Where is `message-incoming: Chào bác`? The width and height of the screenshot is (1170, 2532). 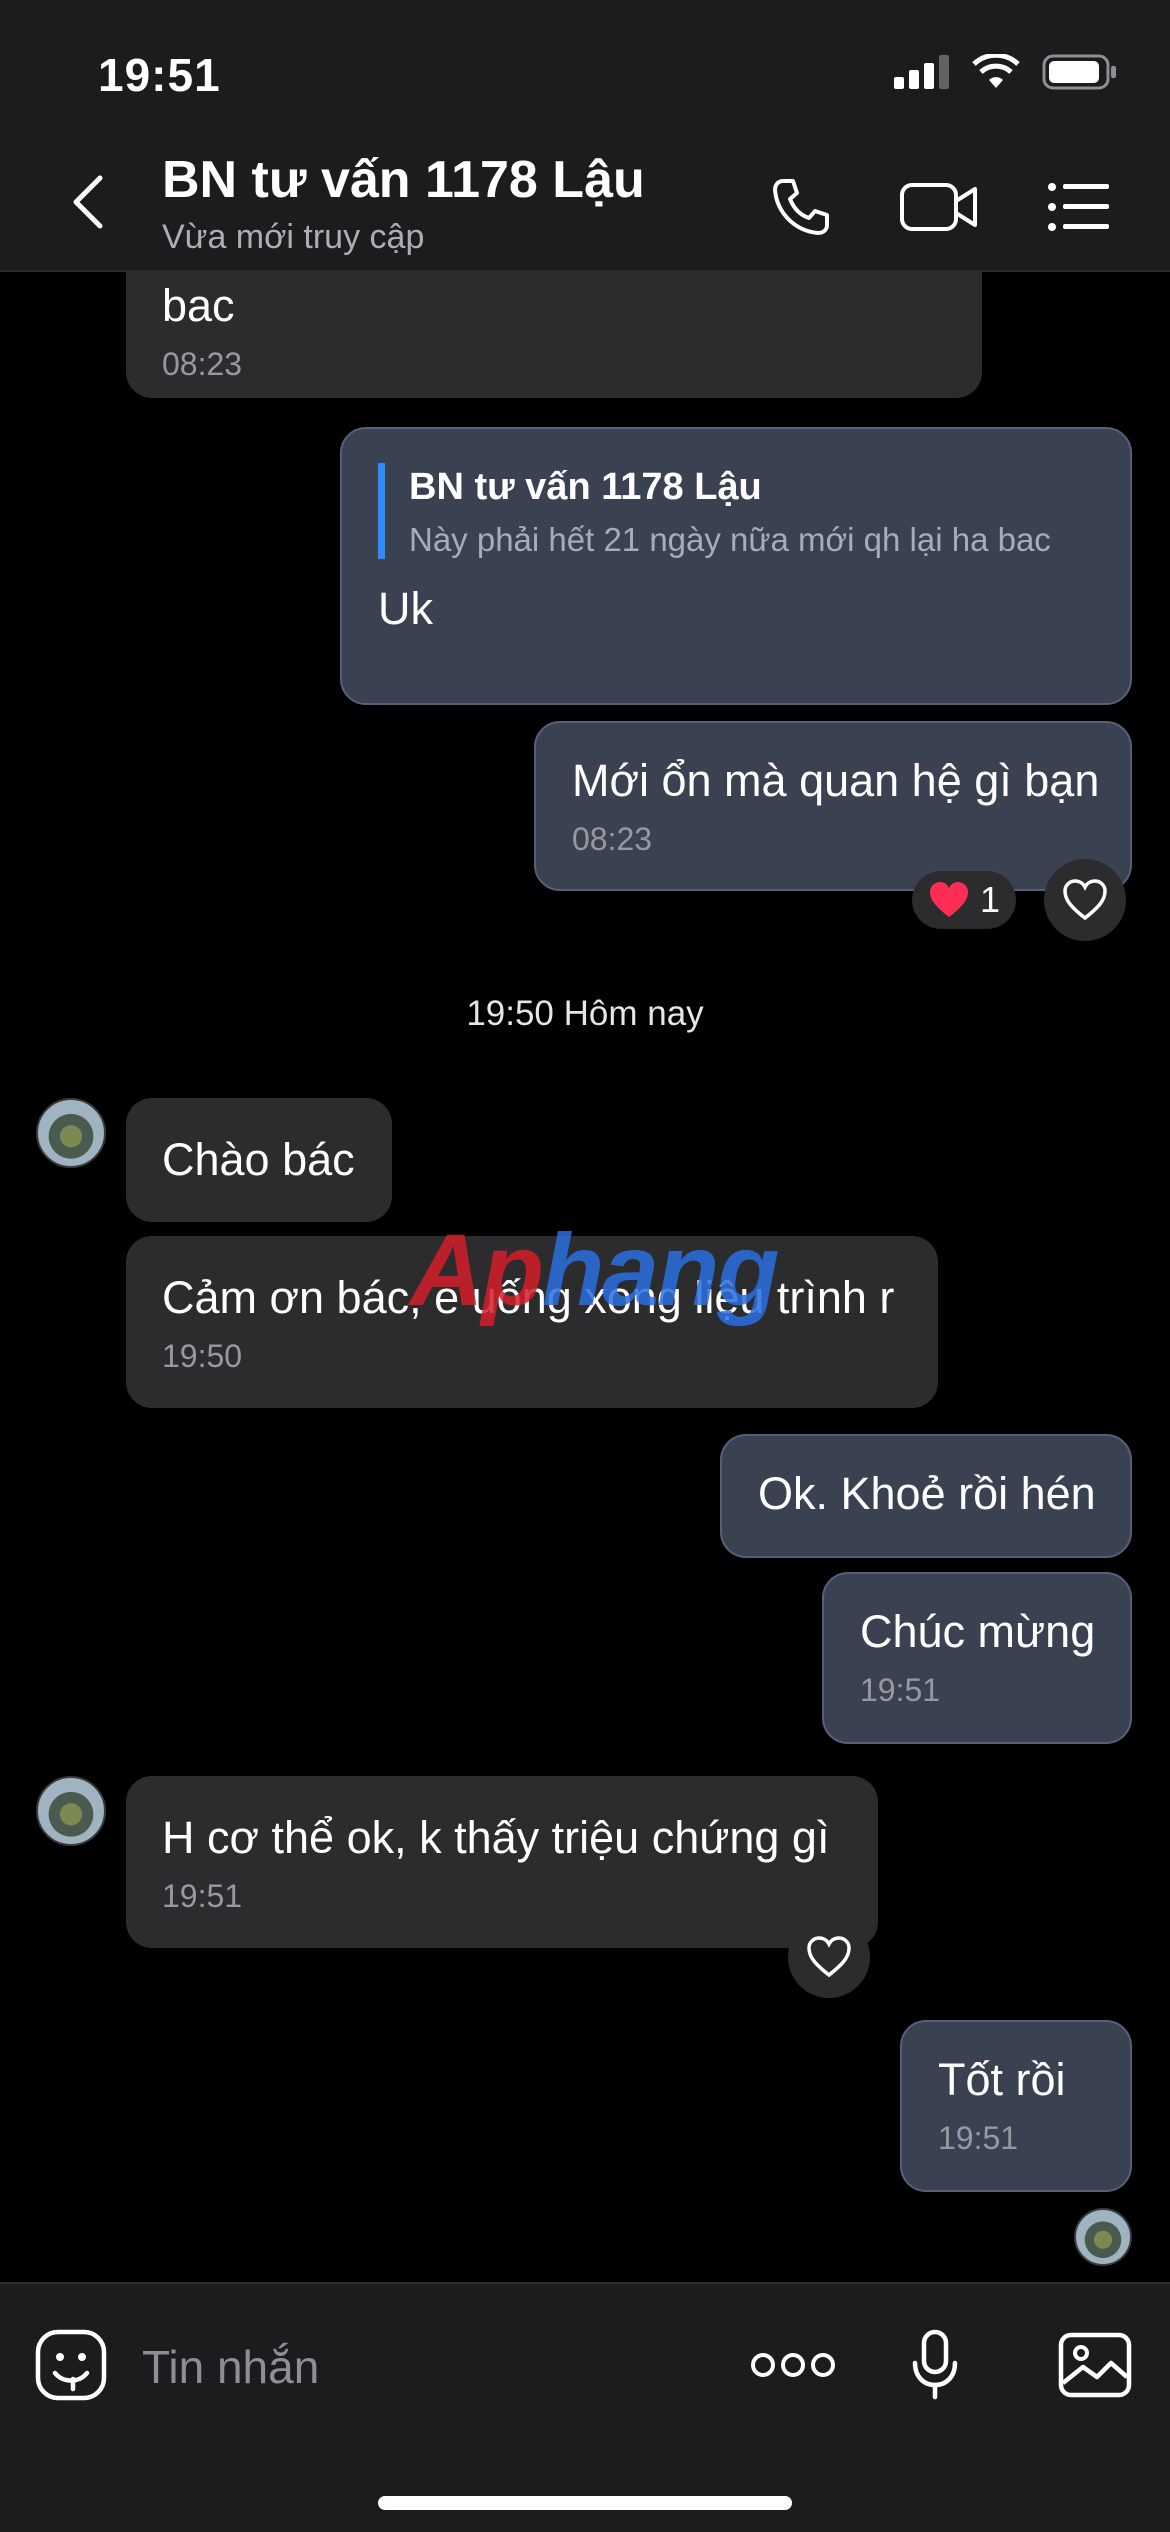 message-incoming: Chào bác is located at coordinates (259, 1160).